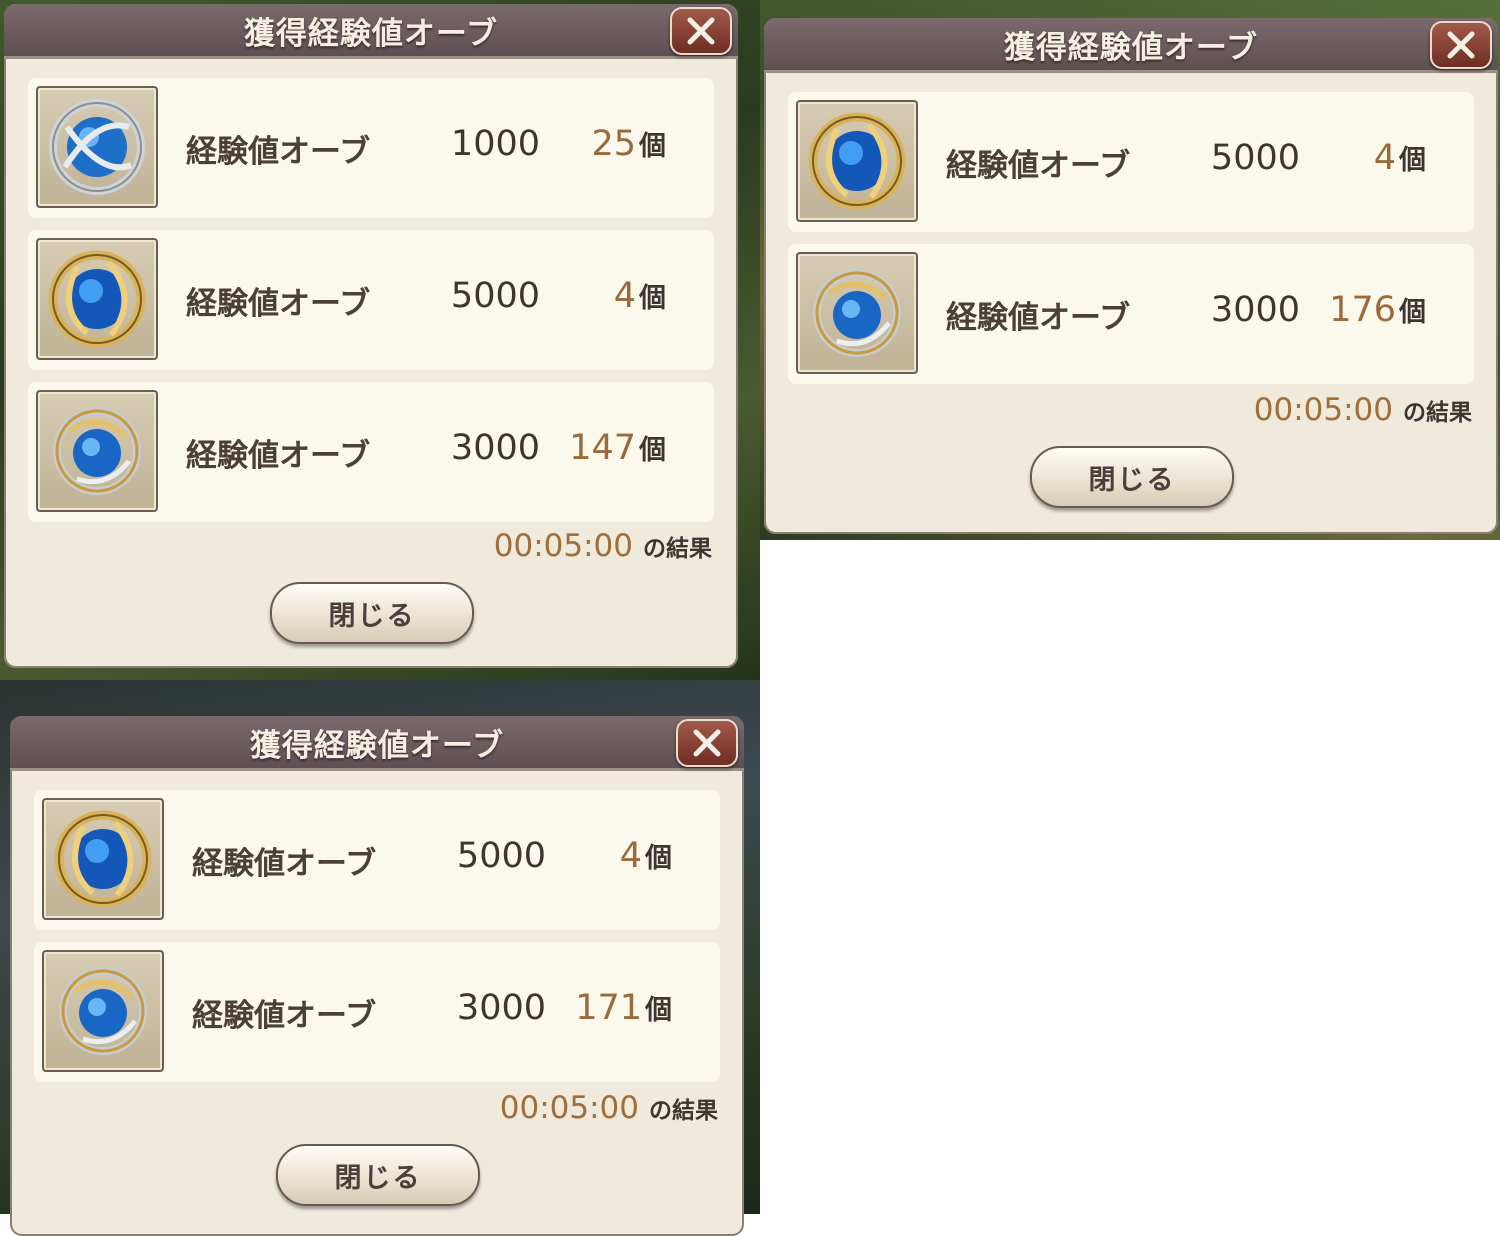  Describe the element at coordinates (495, 144) in the screenshot. I see `item-exp-value: 1000` at that location.